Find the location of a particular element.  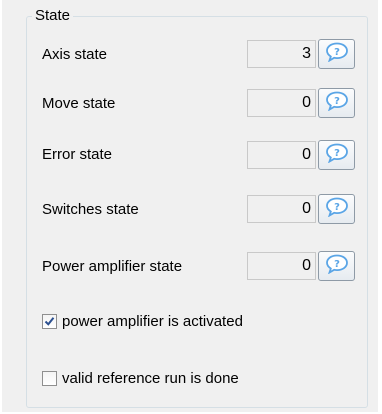

valid-reference-run-checkbox-row: valid reference run is done is located at coordinates (140, 378).